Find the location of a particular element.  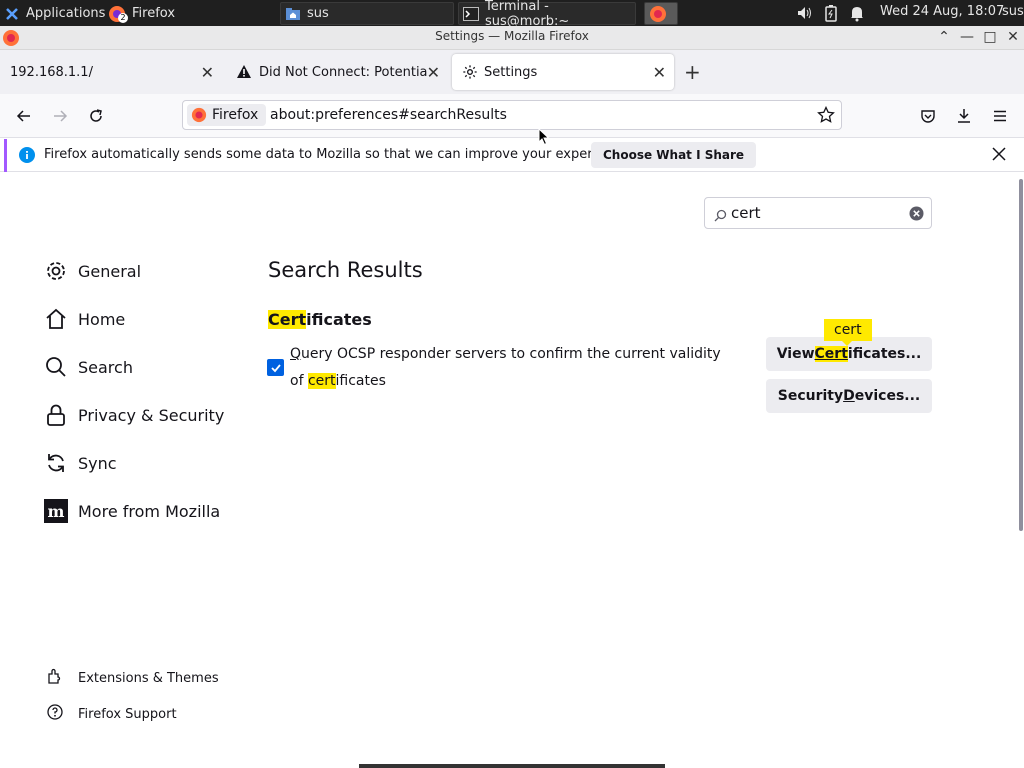

sidebar-item-search: Search is located at coordinates (88, 367).